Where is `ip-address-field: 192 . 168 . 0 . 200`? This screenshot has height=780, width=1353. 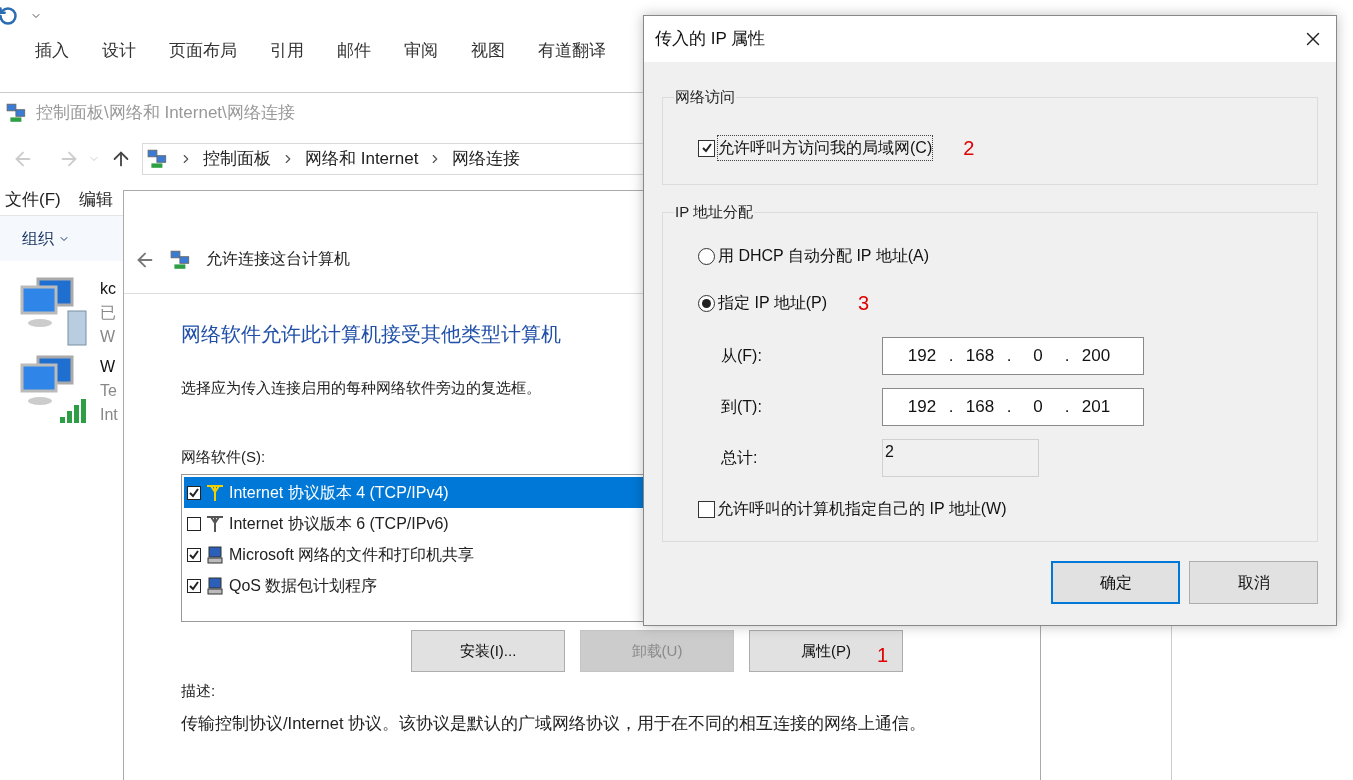
ip-address-field: 192 . 168 . 0 . 200 is located at coordinates (1013, 356).